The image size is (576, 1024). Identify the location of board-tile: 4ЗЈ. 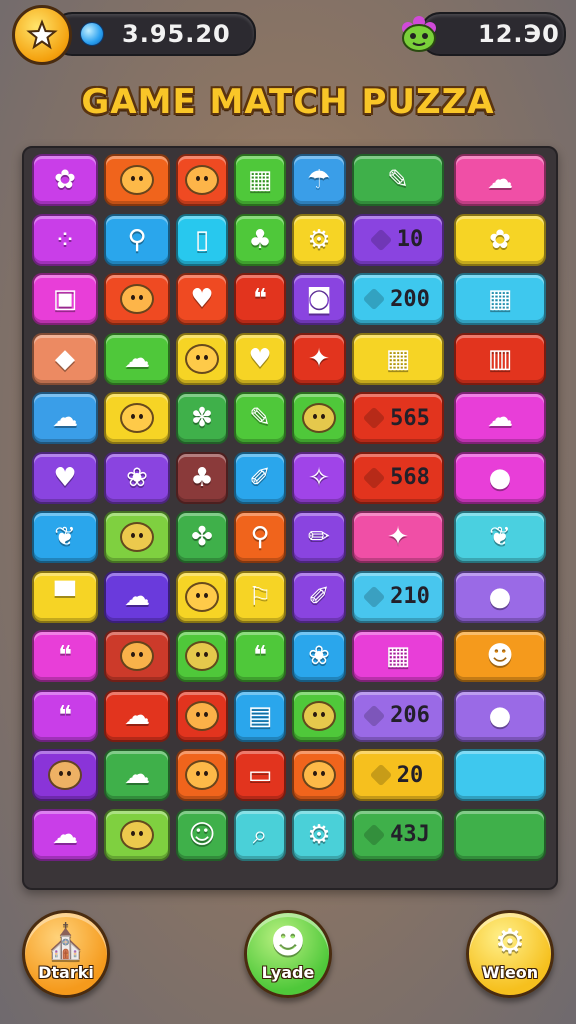
(398, 834).